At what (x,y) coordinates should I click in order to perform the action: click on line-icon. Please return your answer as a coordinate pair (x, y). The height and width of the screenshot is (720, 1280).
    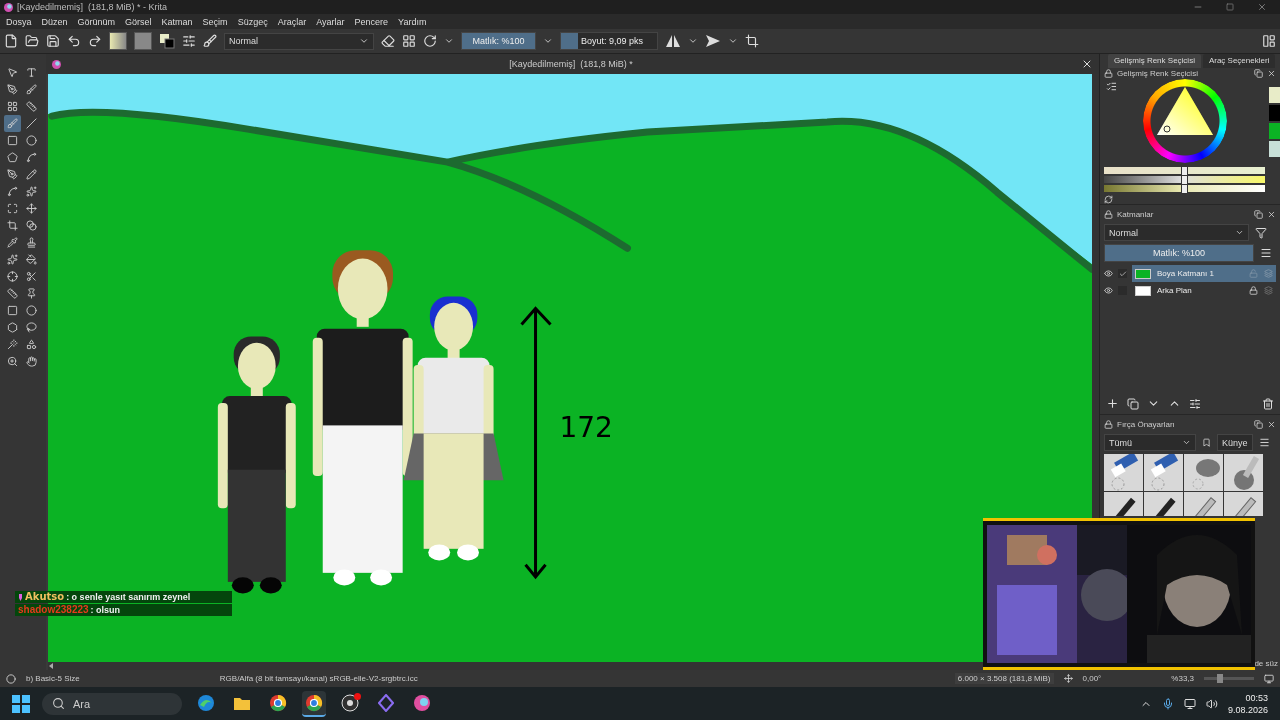
    Looking at the image, I should click on (31, 123).